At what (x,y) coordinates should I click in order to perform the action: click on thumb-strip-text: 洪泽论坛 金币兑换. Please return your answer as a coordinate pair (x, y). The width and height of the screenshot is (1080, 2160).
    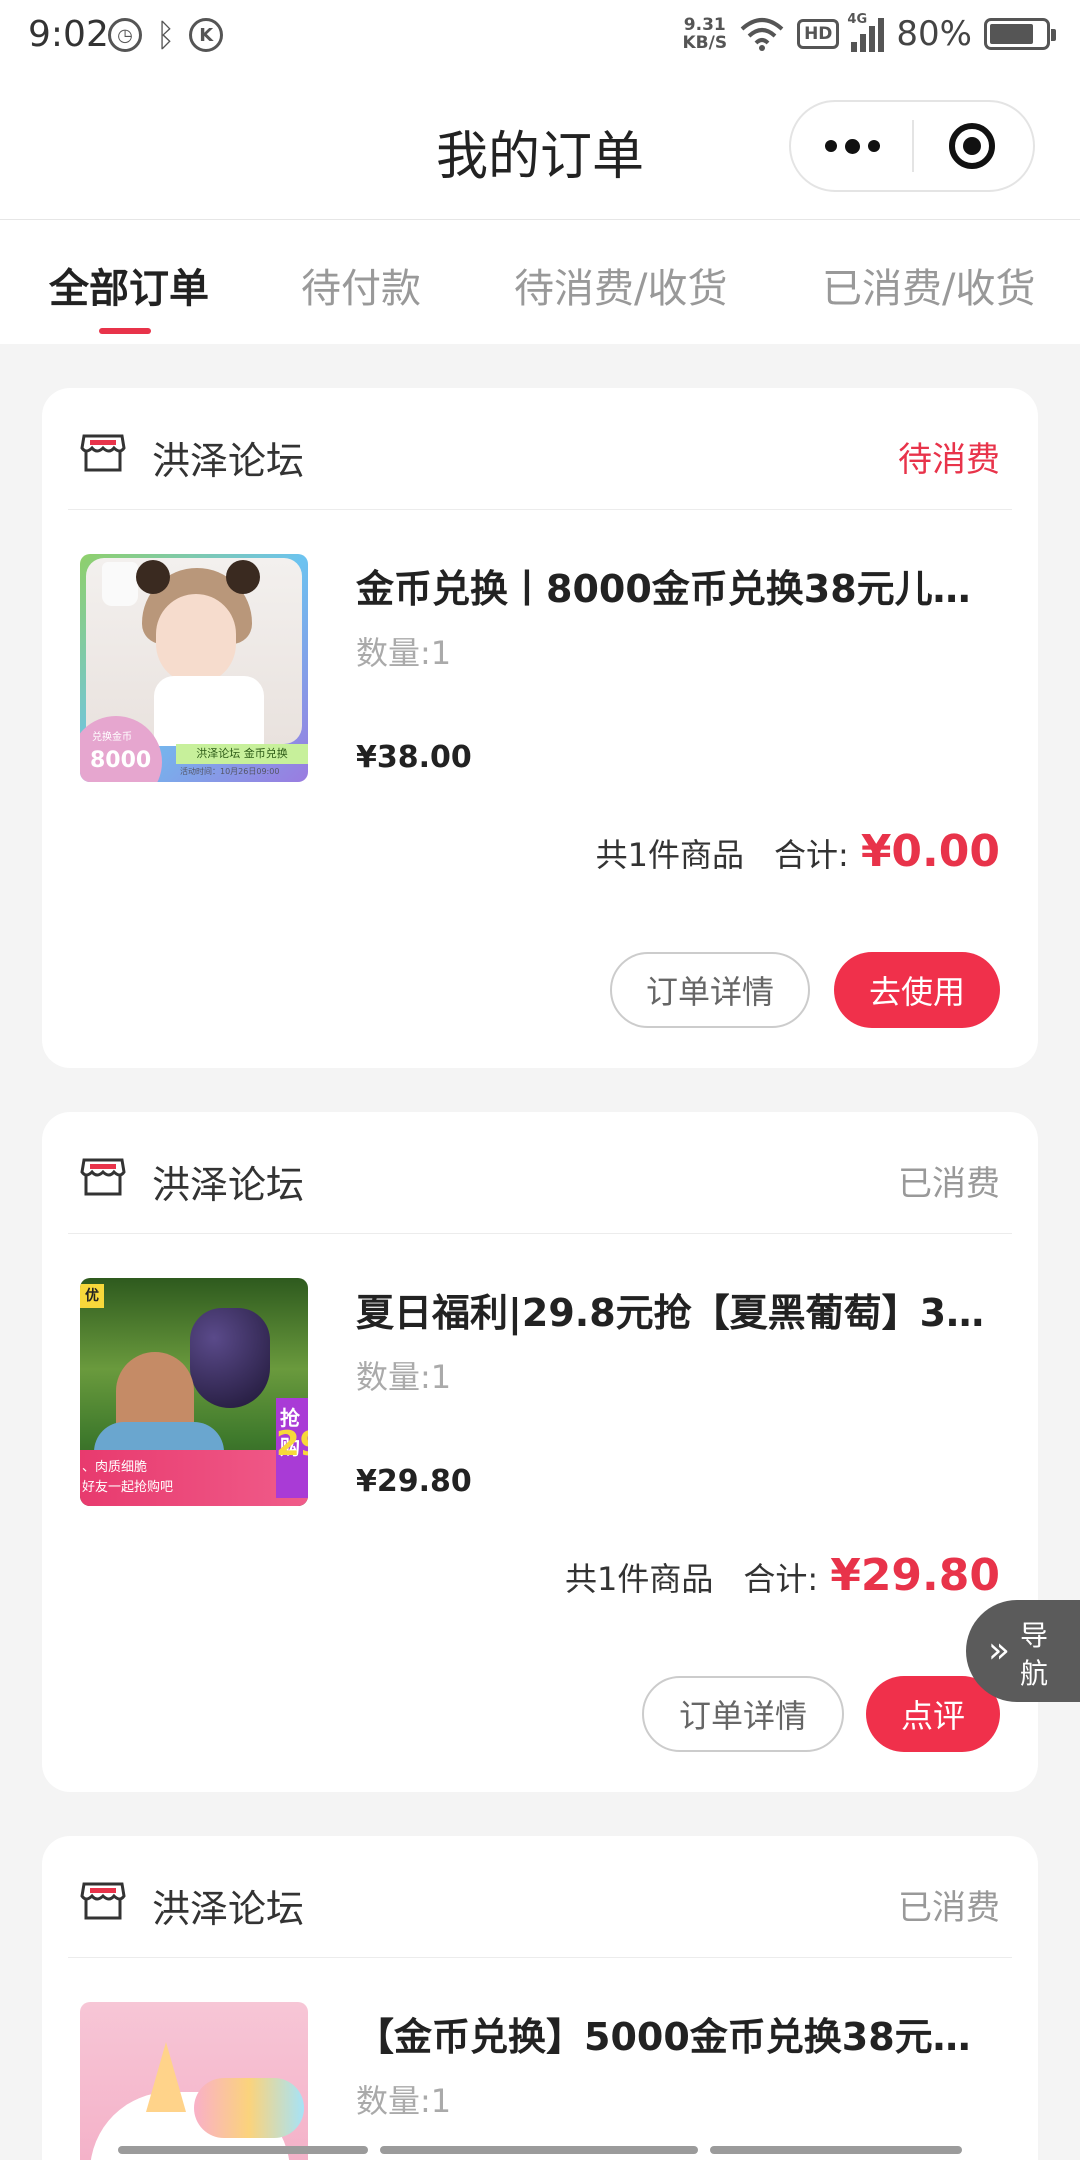
    Looking at the image, I should click on (242, 754).